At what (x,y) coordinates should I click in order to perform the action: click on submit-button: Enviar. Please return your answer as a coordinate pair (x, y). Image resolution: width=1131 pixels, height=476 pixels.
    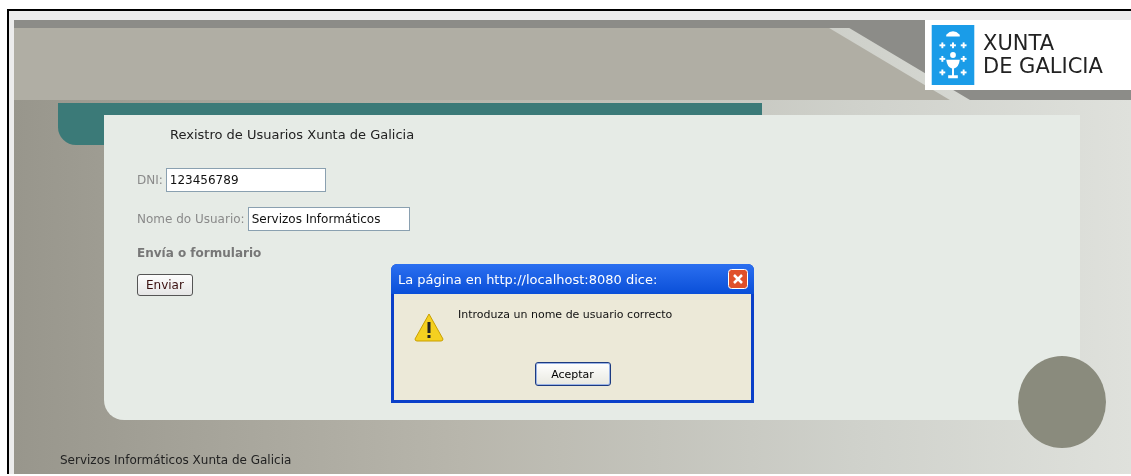
    Looking at the image, I should click on (165, 285).